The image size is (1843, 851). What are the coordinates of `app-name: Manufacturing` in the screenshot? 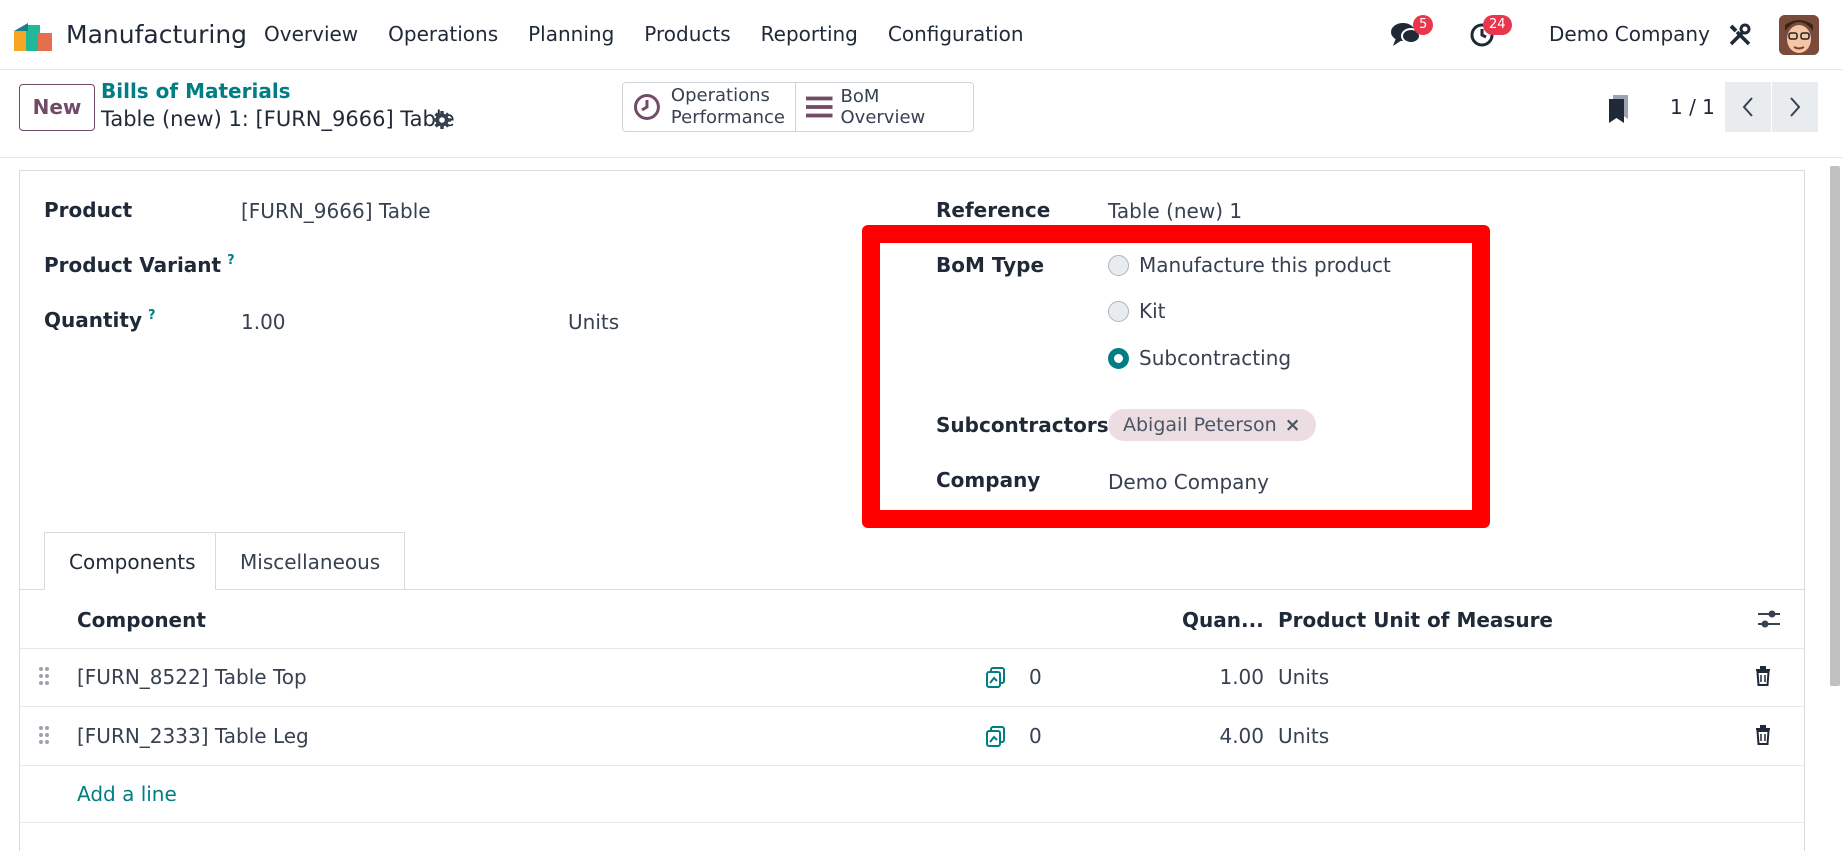 It's located at (156, 34).